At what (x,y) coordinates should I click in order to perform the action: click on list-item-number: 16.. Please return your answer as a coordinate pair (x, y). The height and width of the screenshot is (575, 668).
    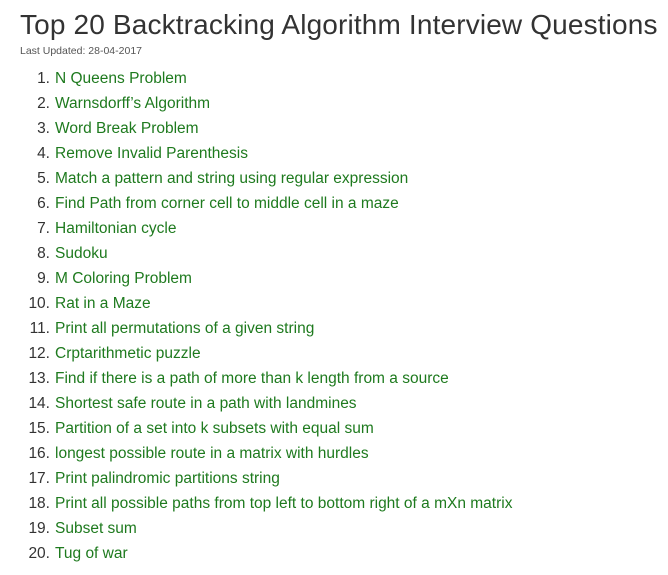
    Looking at the image, I should click on (39, 453).